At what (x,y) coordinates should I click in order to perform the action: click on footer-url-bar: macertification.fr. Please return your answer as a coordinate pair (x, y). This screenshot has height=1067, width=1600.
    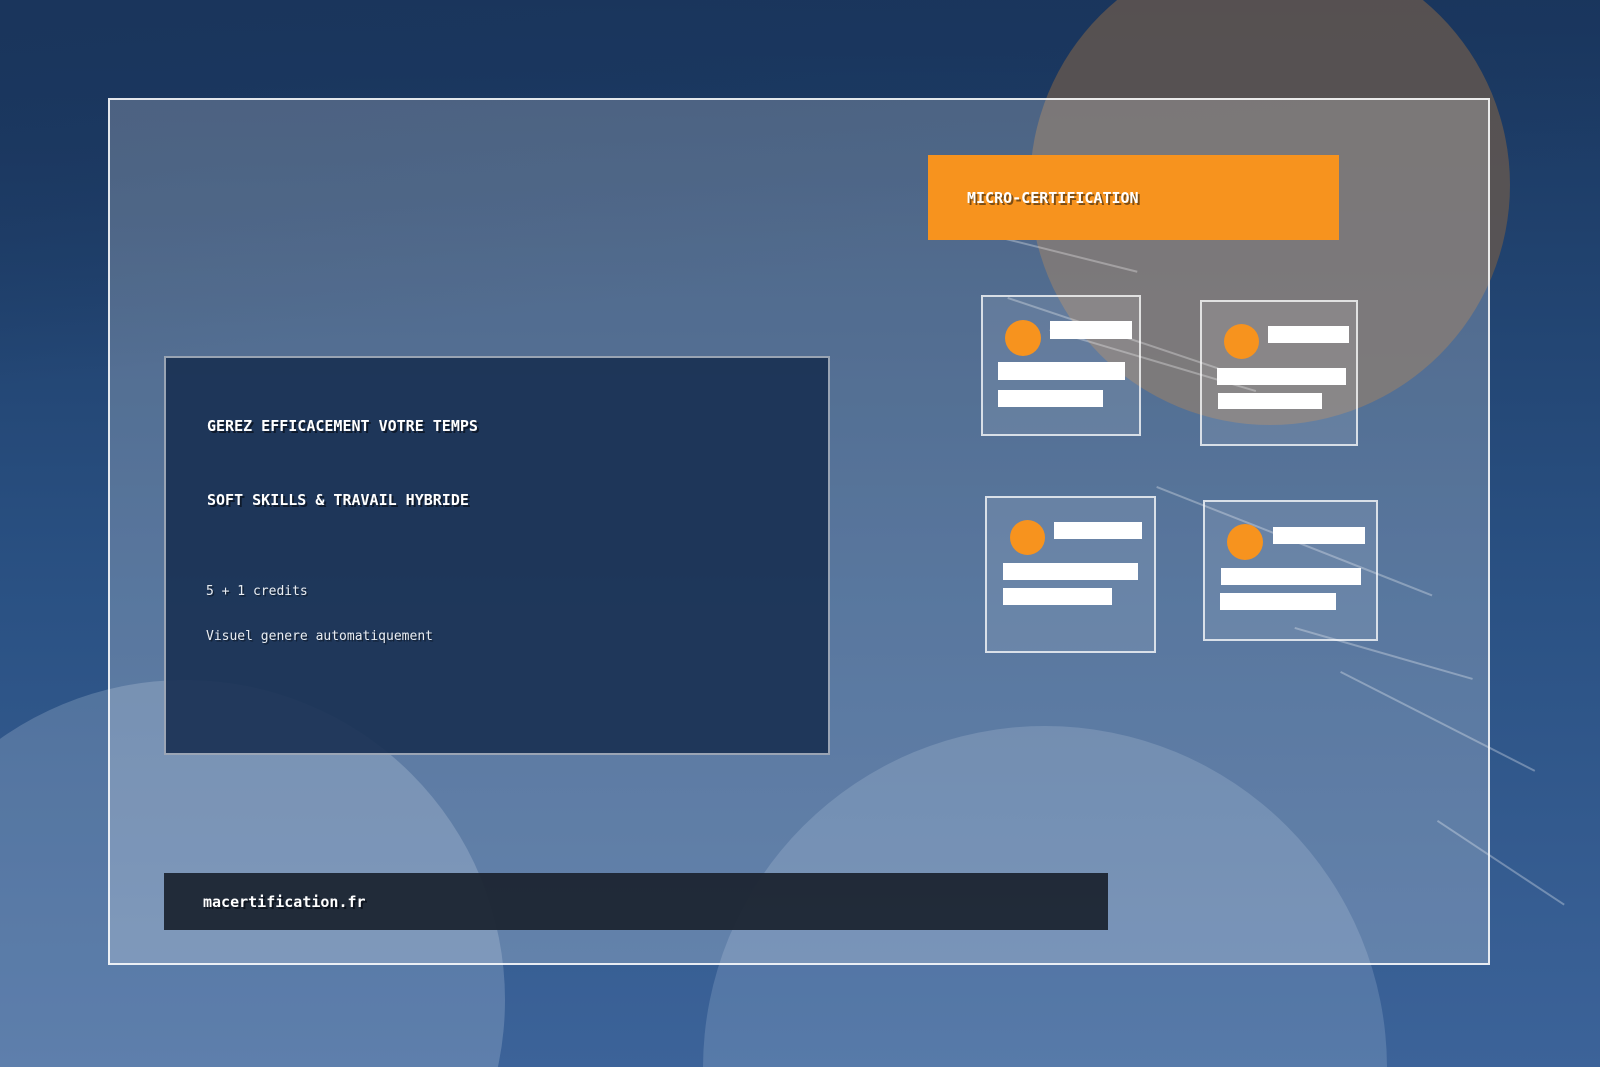
    Looking at the image, I should click on (636, 901).